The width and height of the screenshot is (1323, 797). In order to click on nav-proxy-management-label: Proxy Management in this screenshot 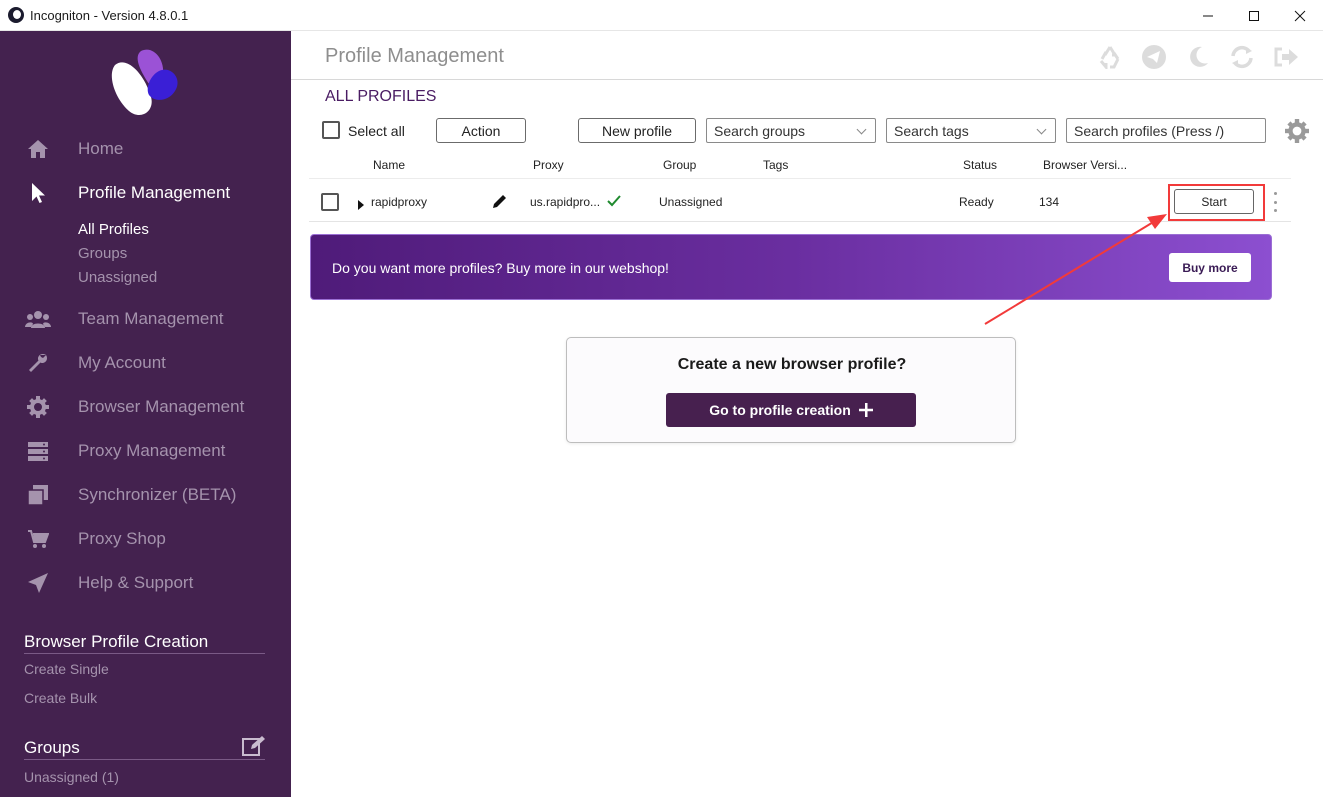, I will do `click(152, 450)`.